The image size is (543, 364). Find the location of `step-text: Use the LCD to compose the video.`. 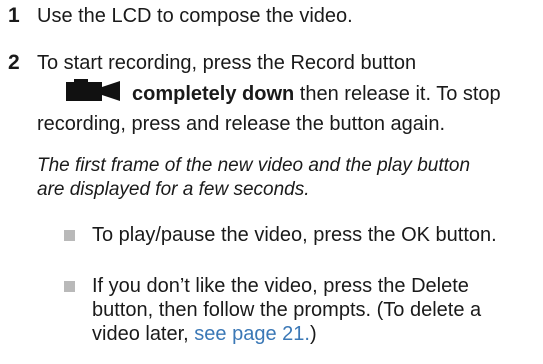

step-text: Use the LCD to compose the video. is located at coordinates (195, 16).